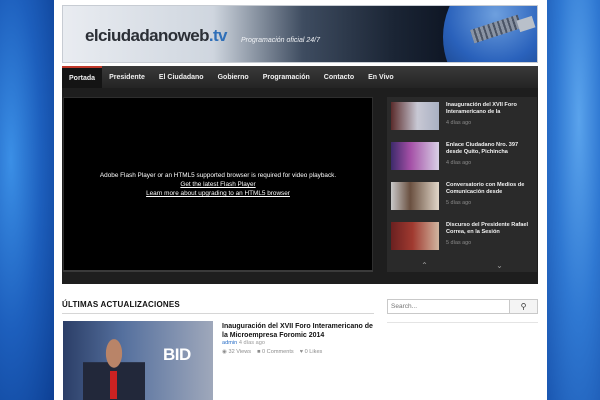 The image size is (600, 400). I want to click on post-stats: ◉ 32 Views ■ 0 Comments ♥ 0 Likes, so click(272, 352).